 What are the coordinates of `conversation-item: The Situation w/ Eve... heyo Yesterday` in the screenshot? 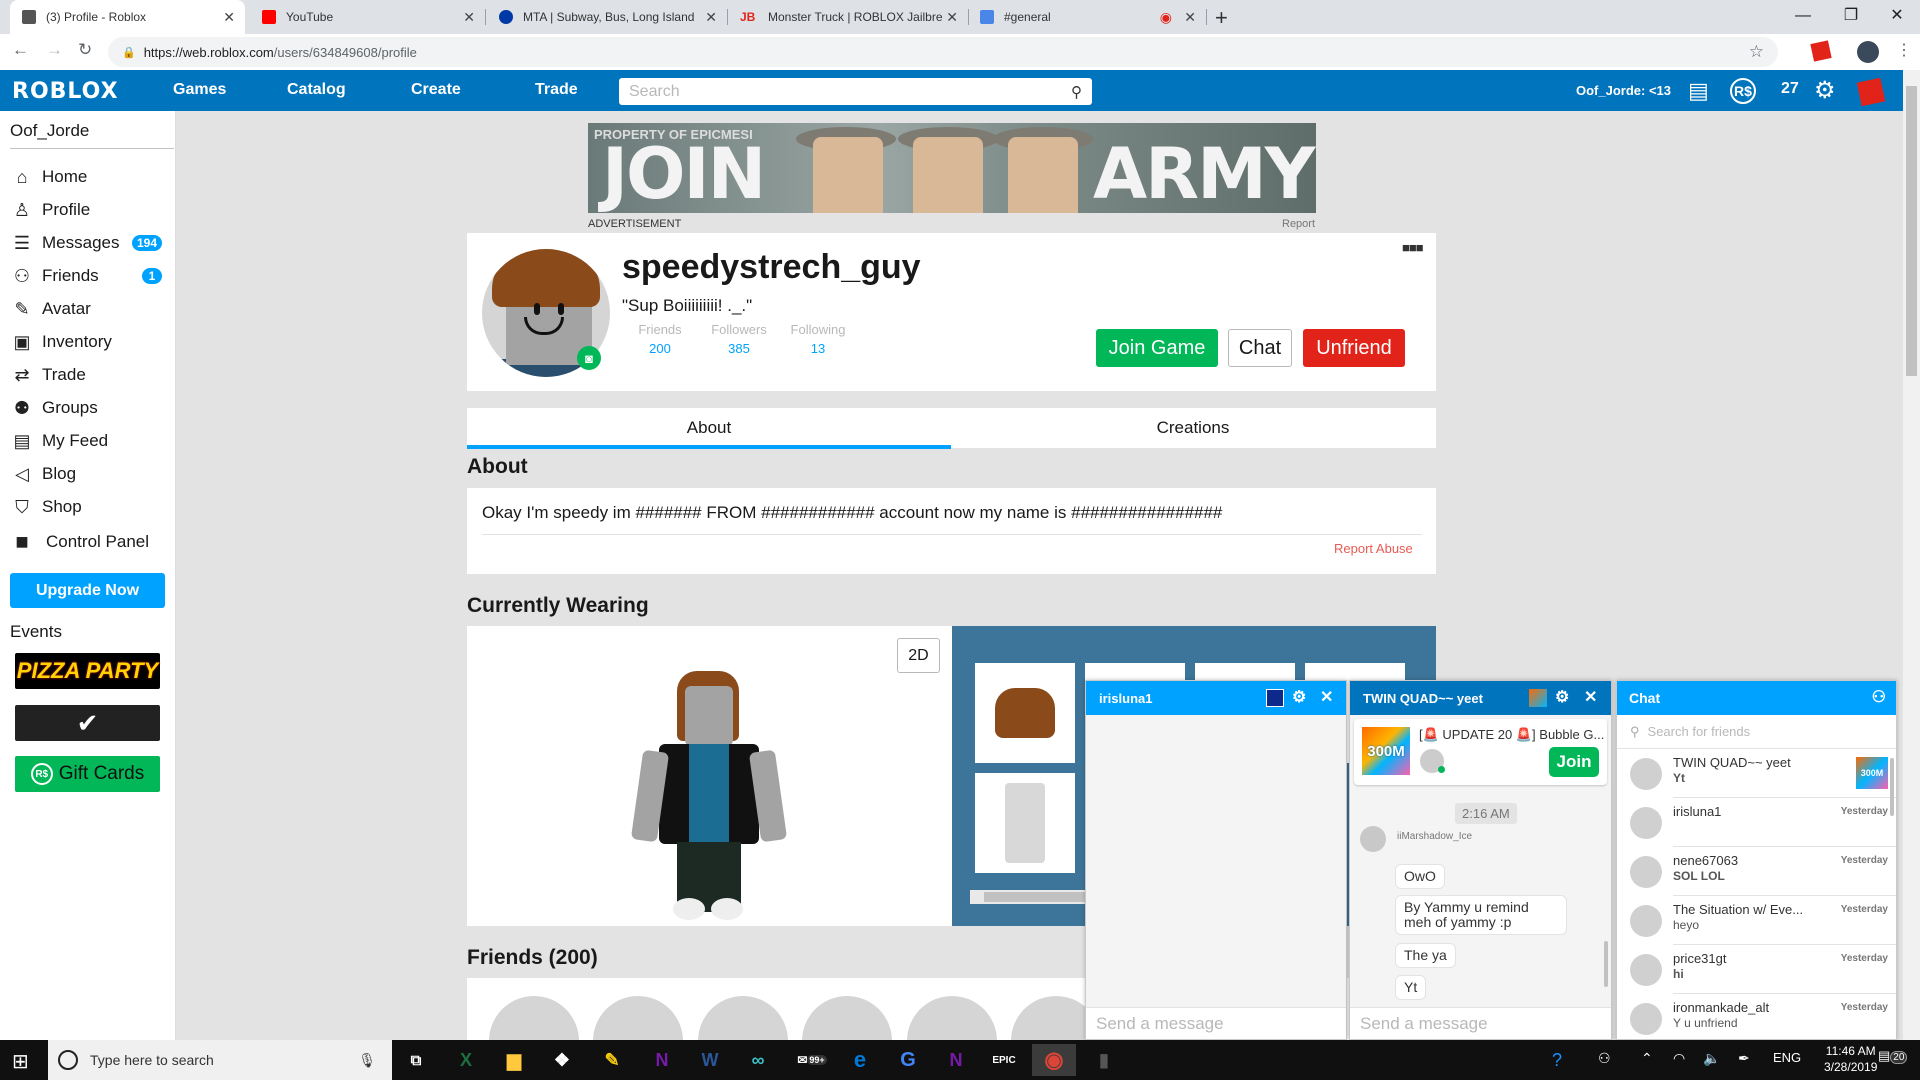 It's located at (1756, 920).